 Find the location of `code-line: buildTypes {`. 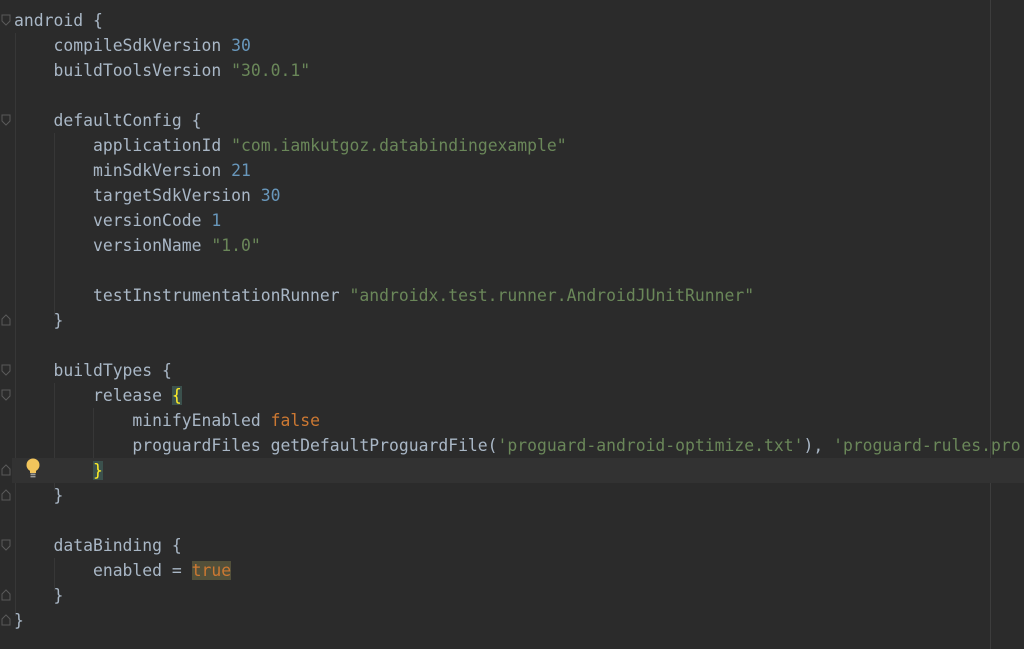

code-line: buildTypes { is located at coordinates (93, 370).